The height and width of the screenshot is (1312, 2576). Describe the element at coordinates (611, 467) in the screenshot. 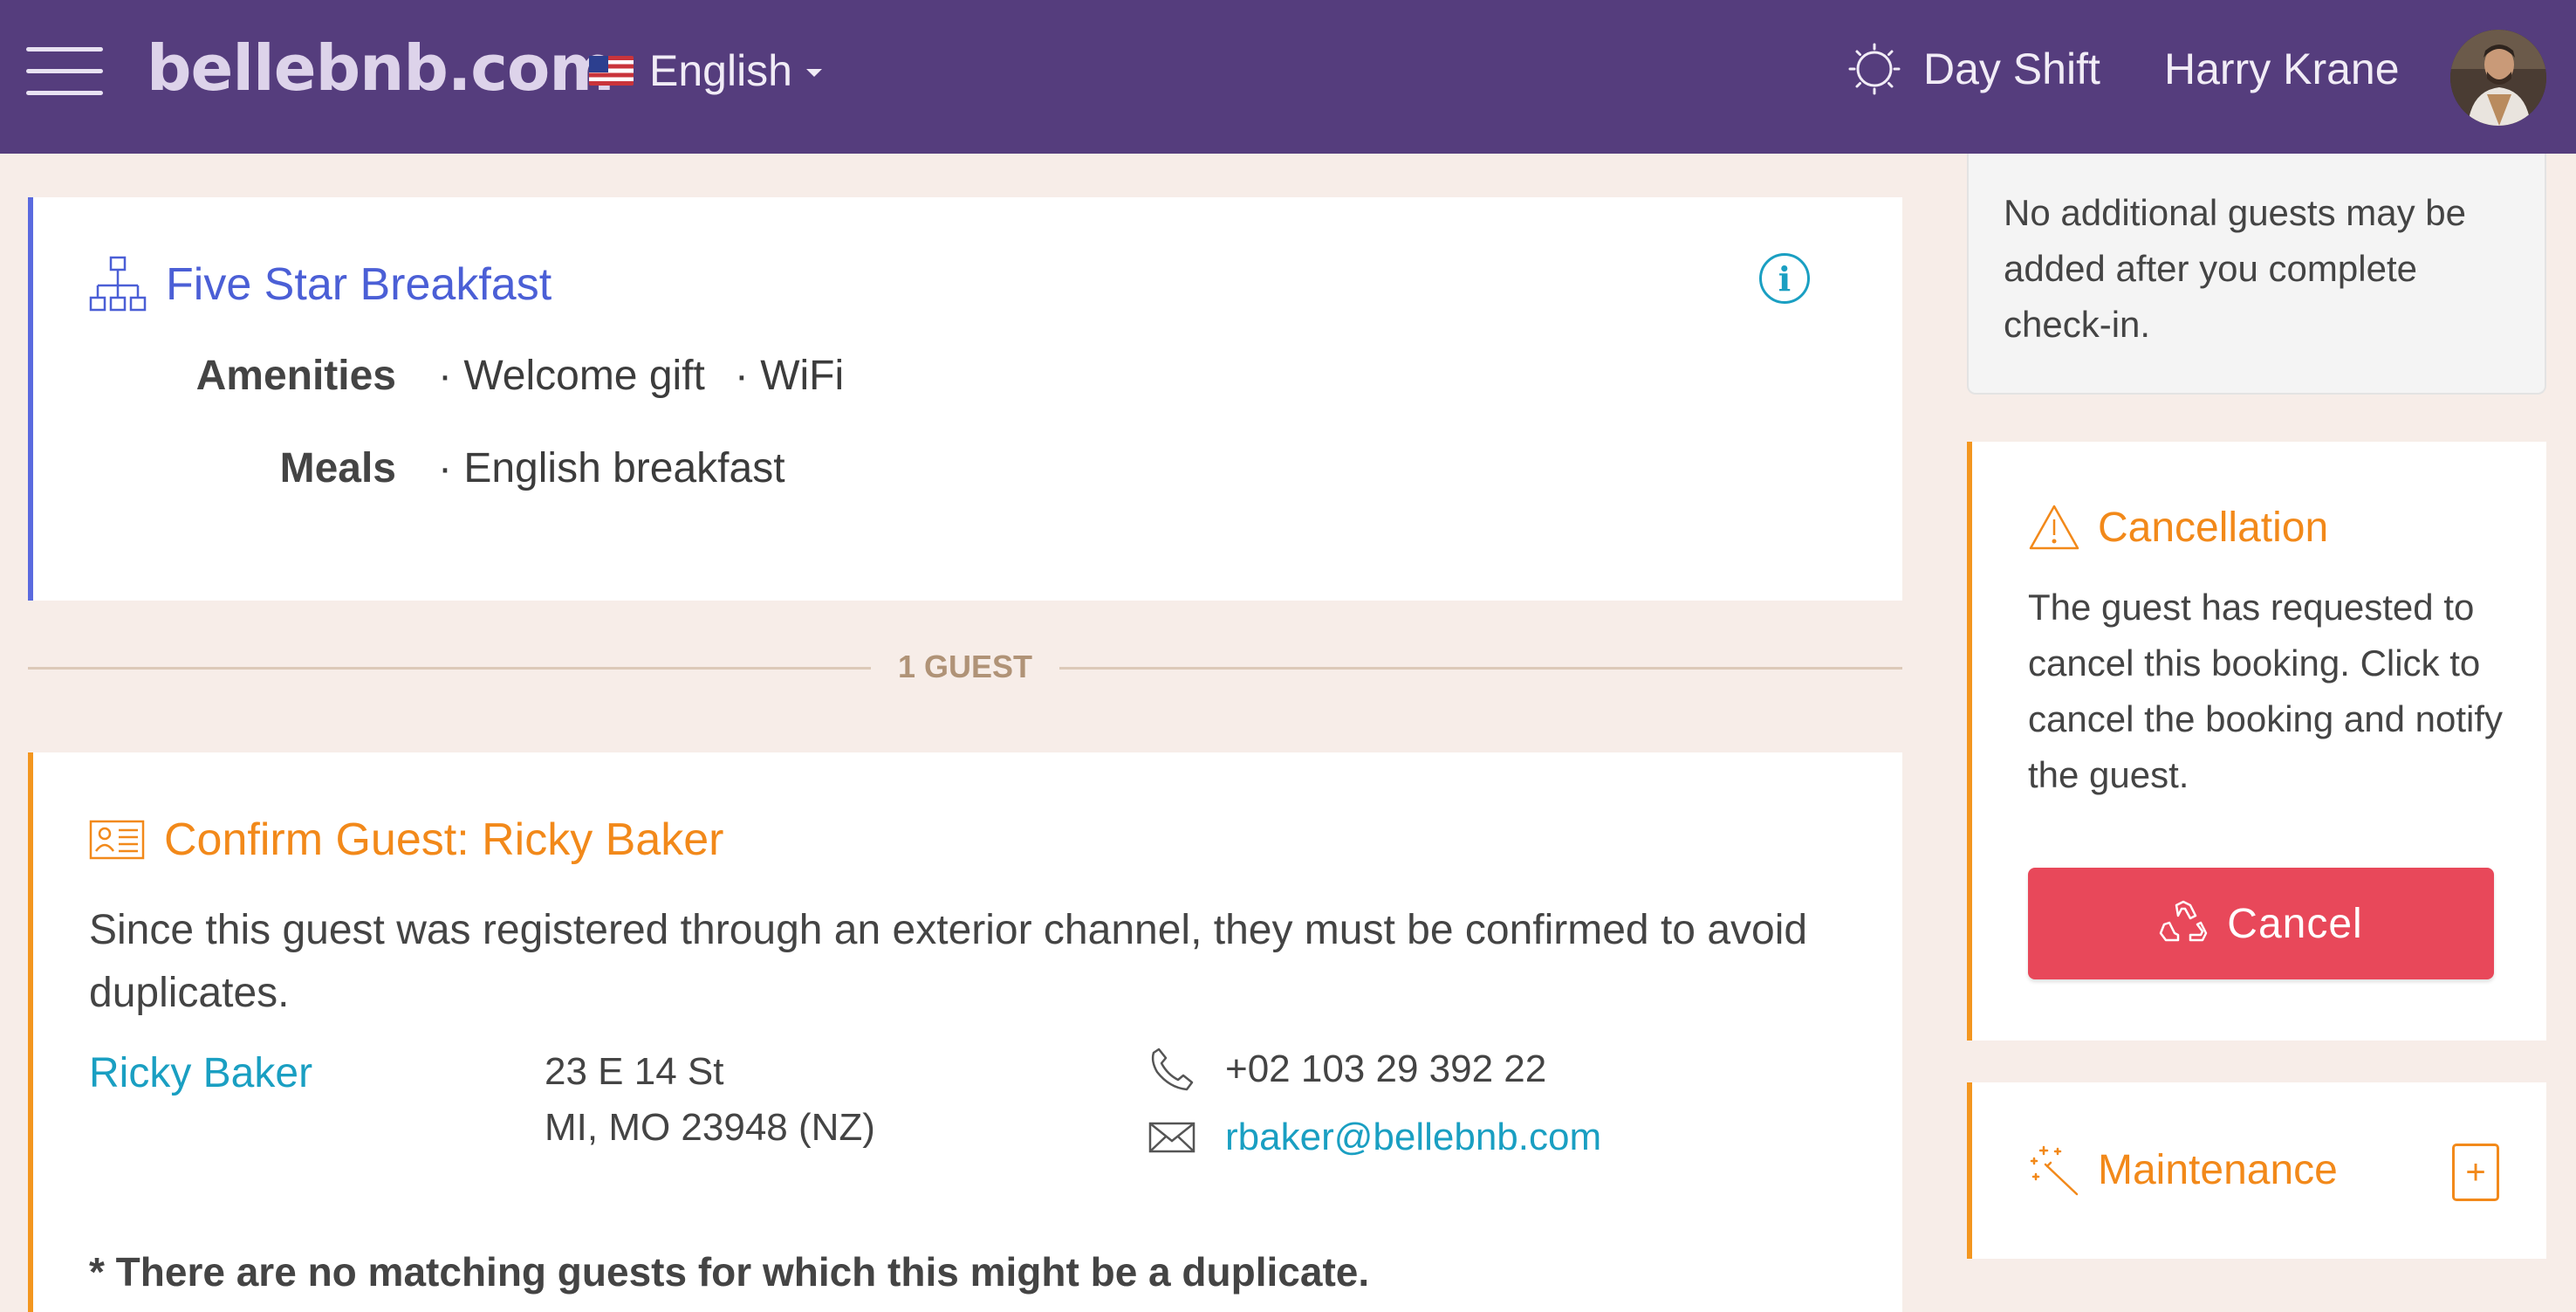

I see `meal-item: · English breakfast` at that location.